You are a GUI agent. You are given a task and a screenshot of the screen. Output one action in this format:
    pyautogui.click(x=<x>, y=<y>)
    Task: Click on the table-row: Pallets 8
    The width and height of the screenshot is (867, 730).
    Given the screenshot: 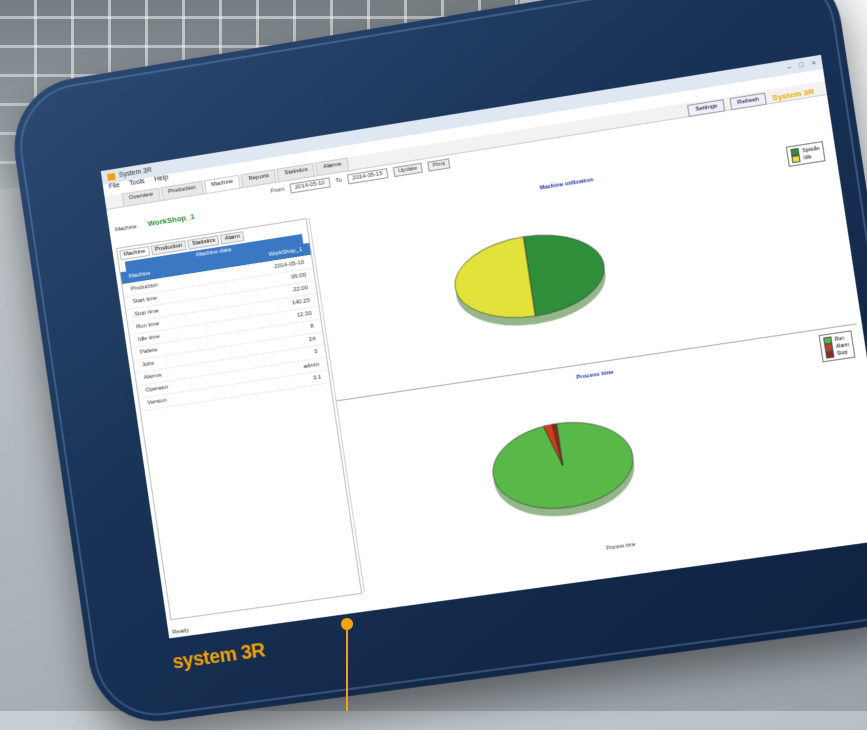 What is the action you would take?
    pyautogui.click(x=227, y=340)
    